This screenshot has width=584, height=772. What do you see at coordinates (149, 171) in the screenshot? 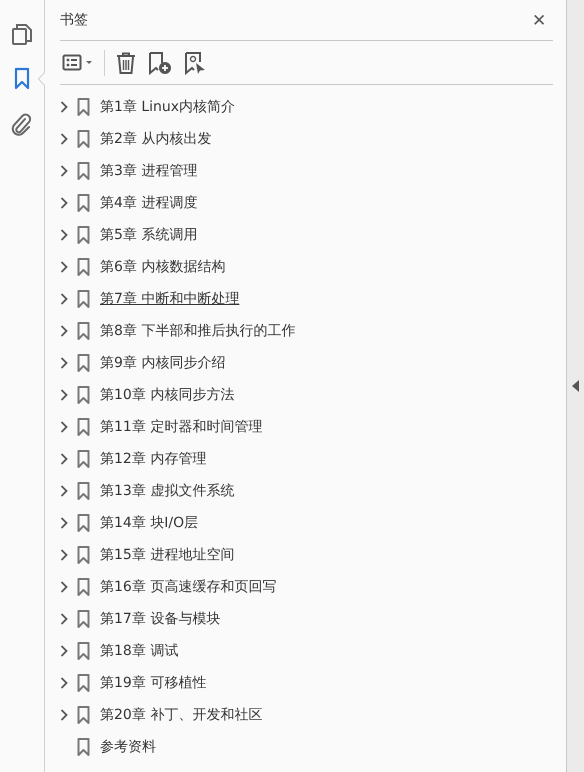
I see `bookmark-item: 第3章 进程管理` at bounding box center [149, 171].